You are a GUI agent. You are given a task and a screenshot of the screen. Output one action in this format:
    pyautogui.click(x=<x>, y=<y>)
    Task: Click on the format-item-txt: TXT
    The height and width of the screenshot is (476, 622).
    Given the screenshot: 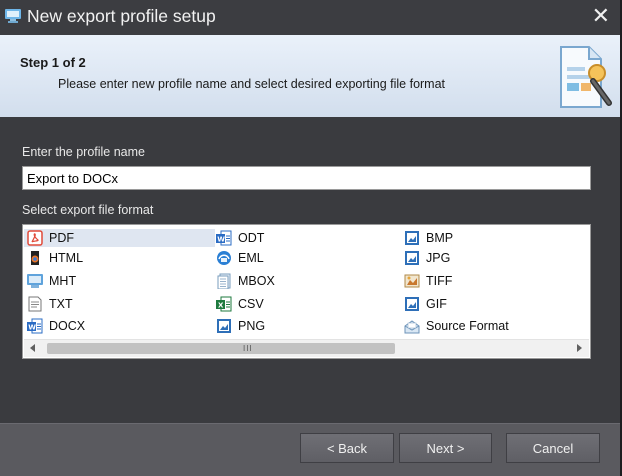 What is the action you would take?
    pyautogui.click(x=50, y=304)
    